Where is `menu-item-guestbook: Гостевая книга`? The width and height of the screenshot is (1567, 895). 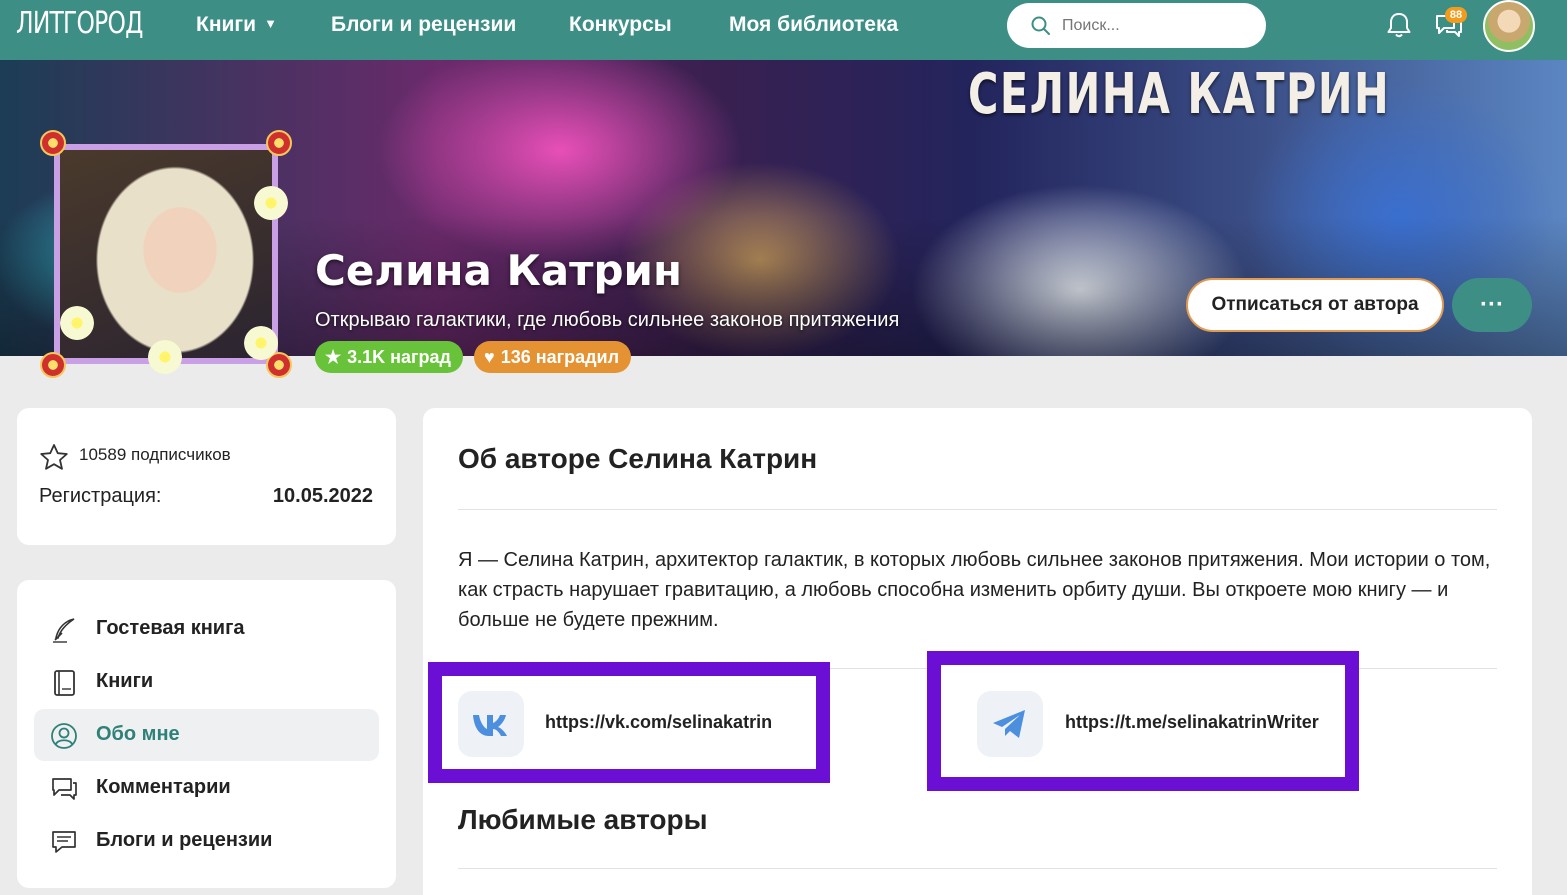 menu-item-guestbook: Гостевая книга is located at coordinates (206, 629).